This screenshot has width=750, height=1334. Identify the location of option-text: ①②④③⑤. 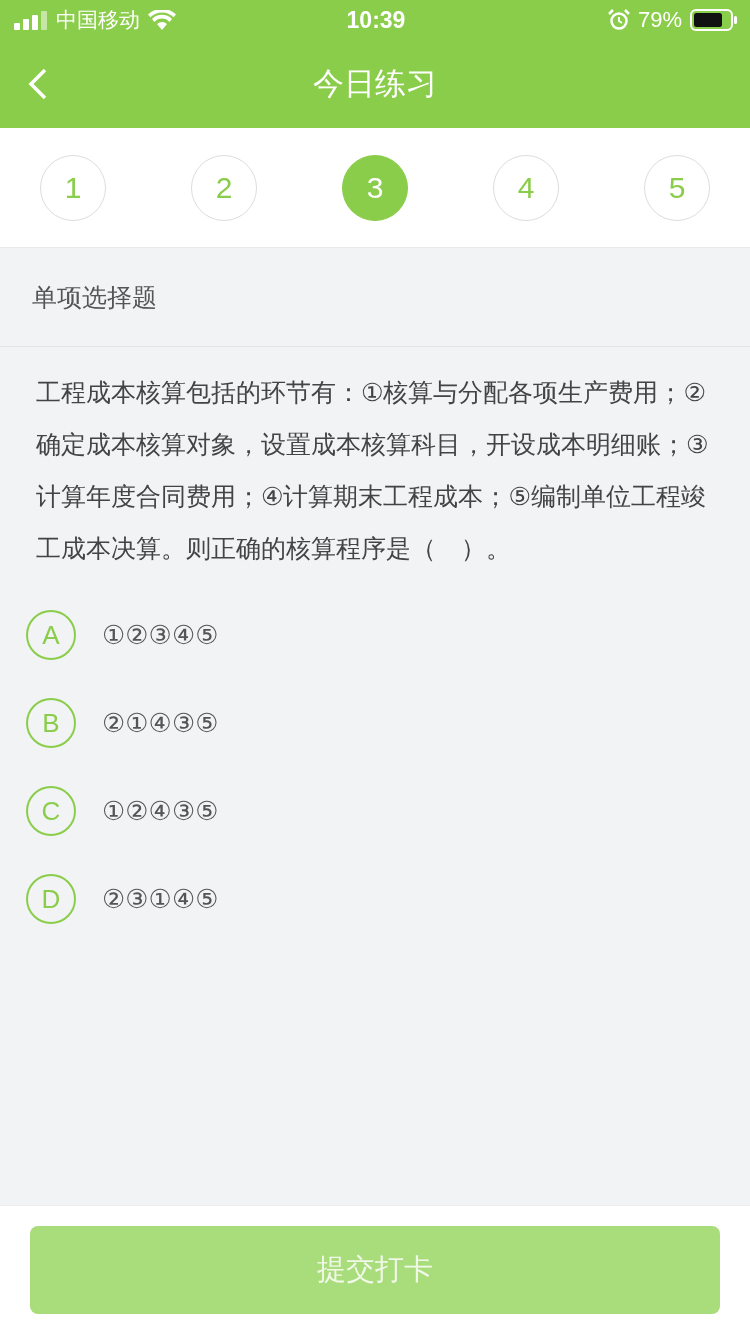
(160, 811).